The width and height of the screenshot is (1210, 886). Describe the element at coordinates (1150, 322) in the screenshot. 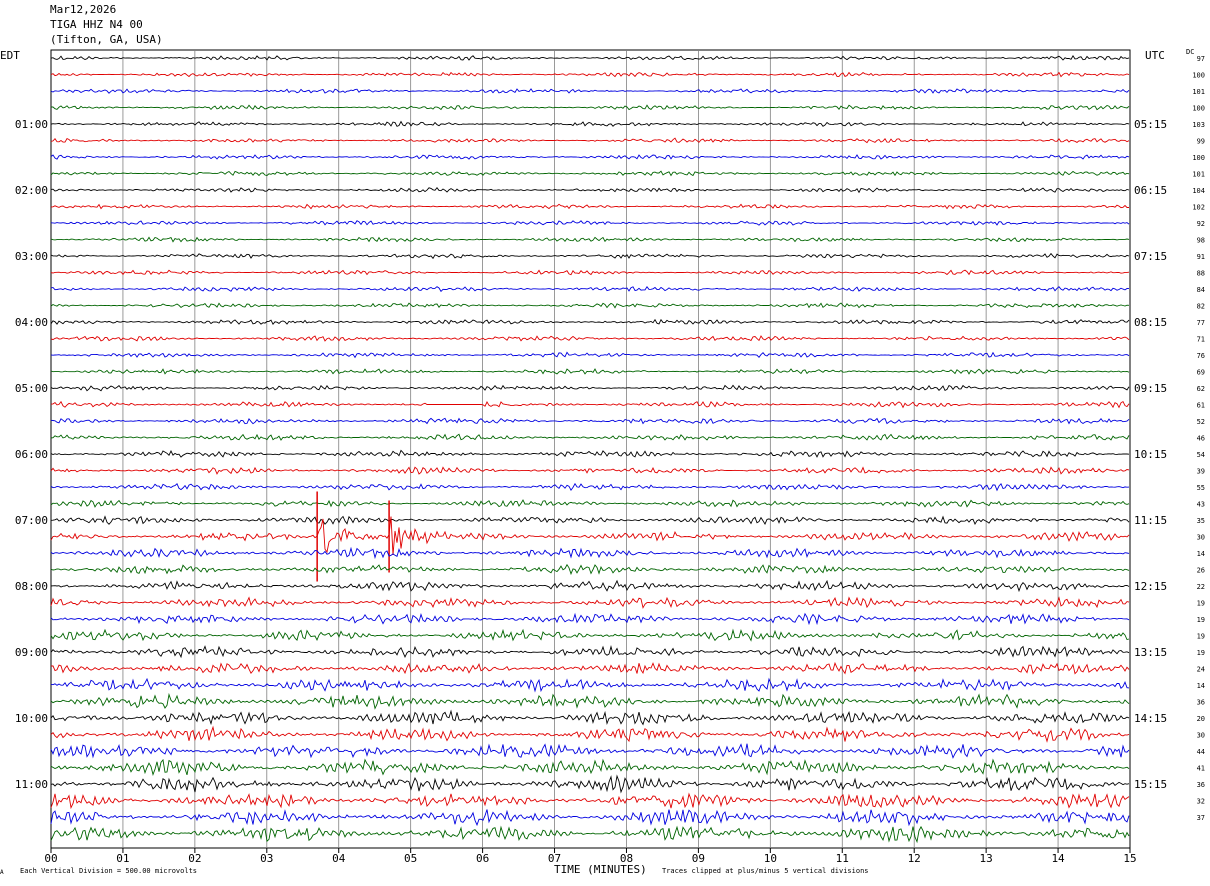

I see `right-hour-label: 08:15` at that location.